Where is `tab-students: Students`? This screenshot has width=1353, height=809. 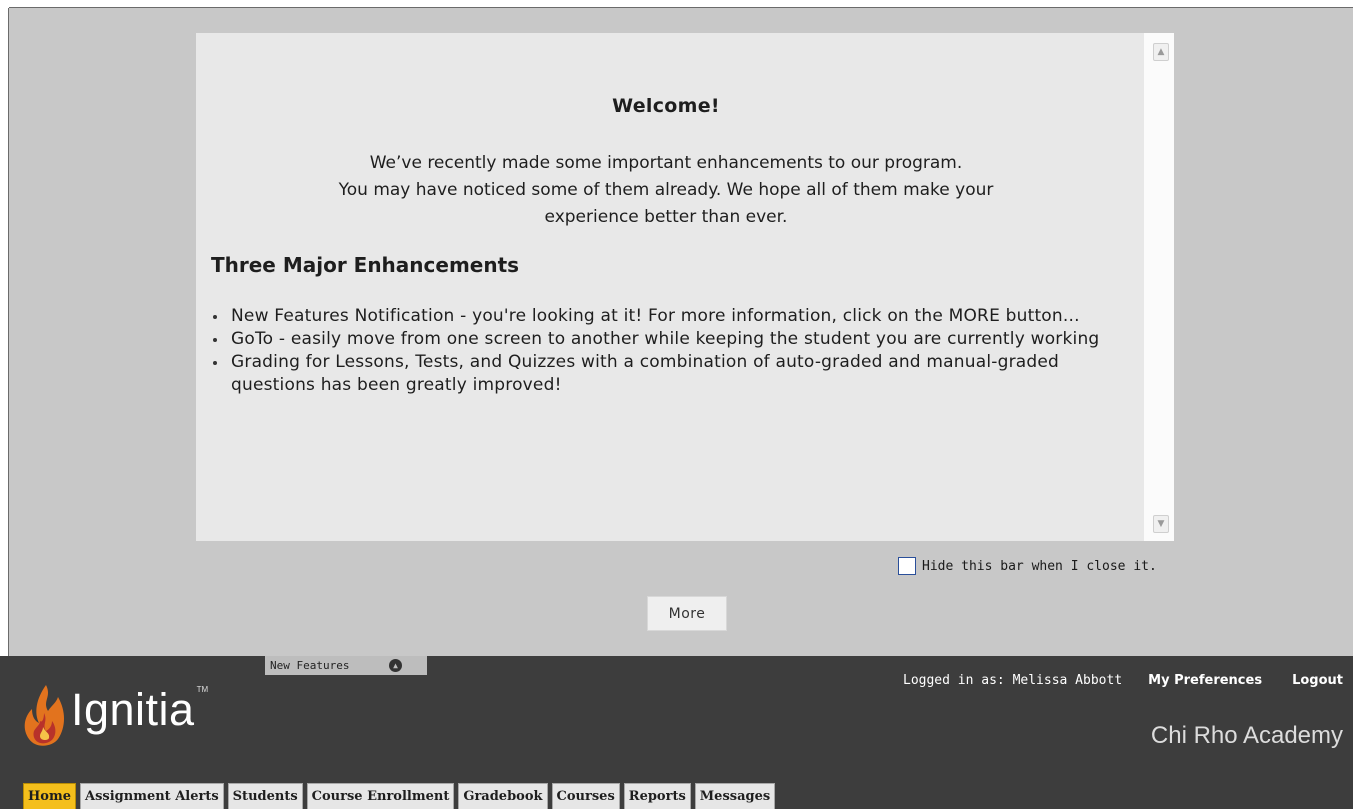 tab-students: Students is located at coordinates (265, 796).